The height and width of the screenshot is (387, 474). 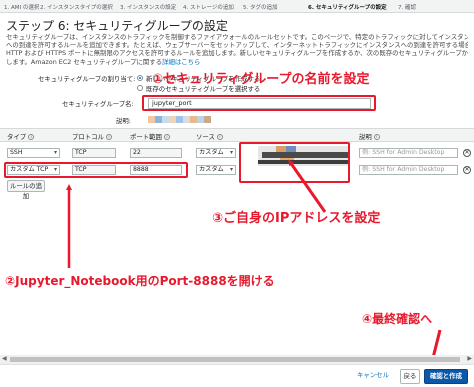 I want to click on annotation-step3: ③ご自身のIPアドレスを設定, so click(x=296, y=218).